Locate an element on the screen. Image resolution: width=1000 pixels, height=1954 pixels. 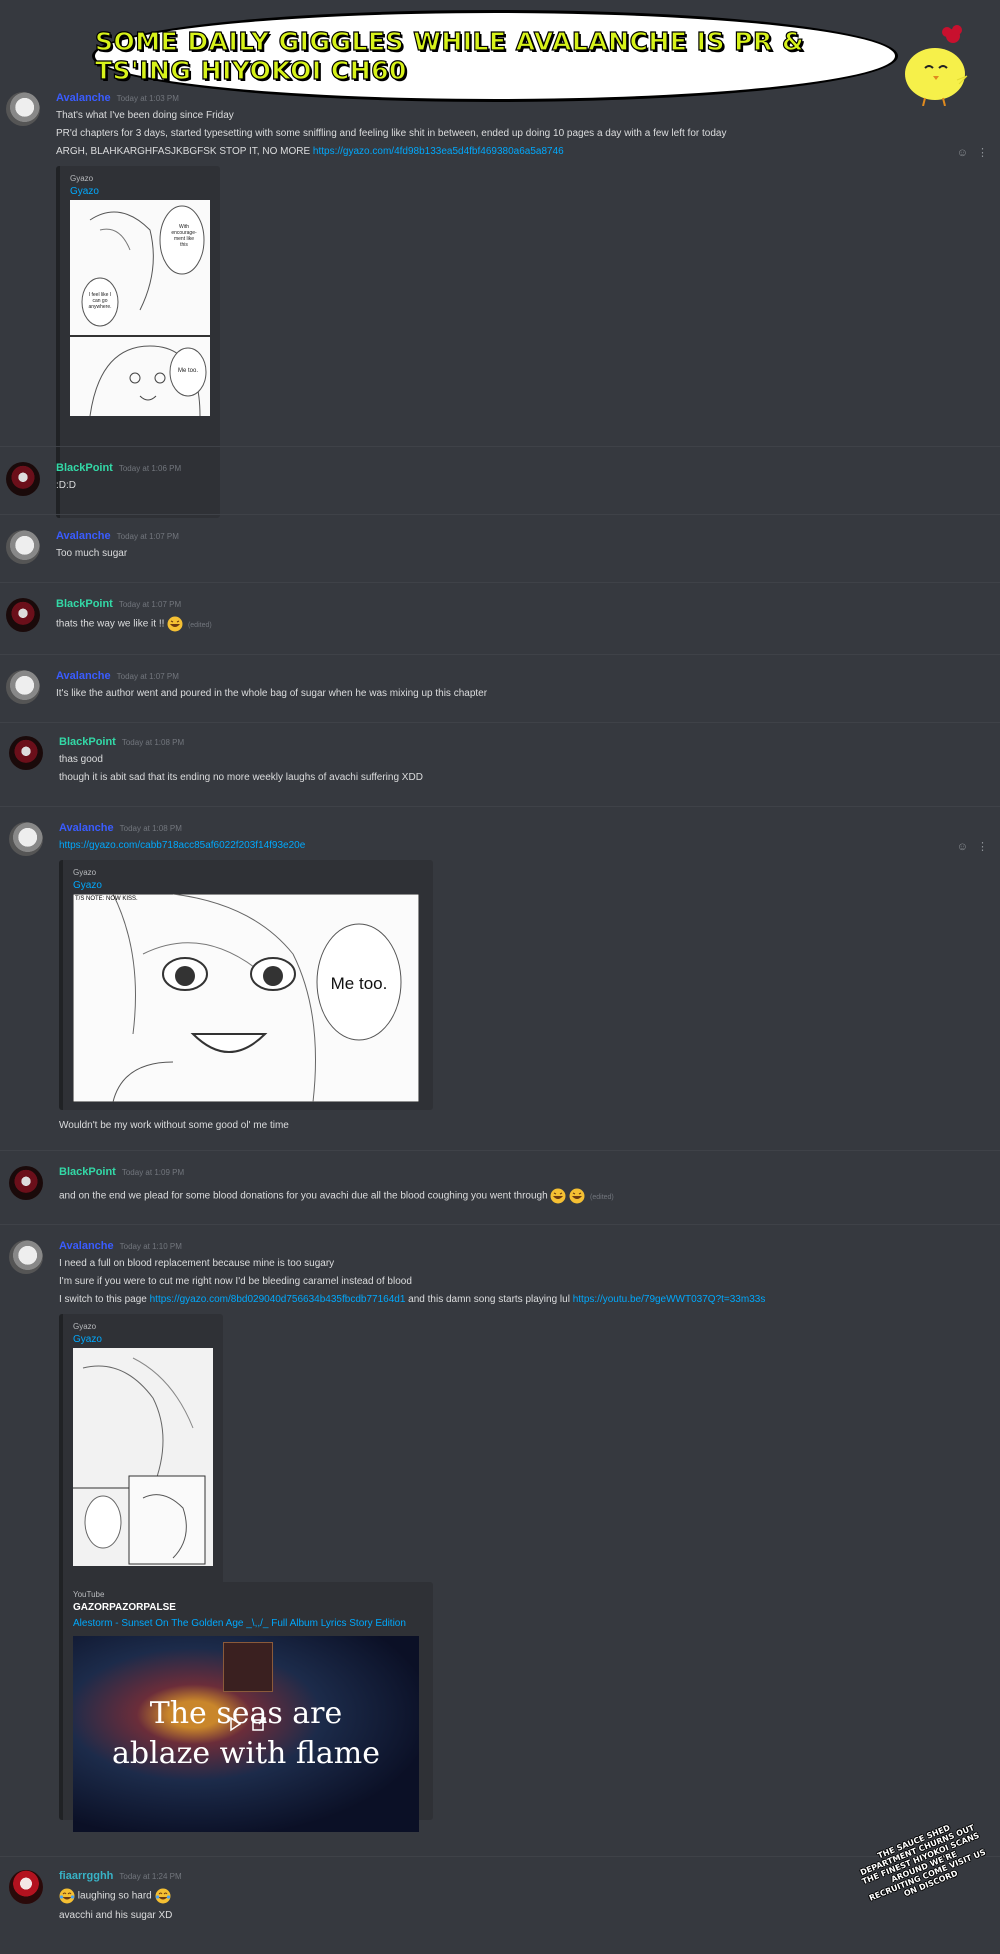
message-header: Avalanche Today at 1:03 PM is located at coordinates (117, 98).